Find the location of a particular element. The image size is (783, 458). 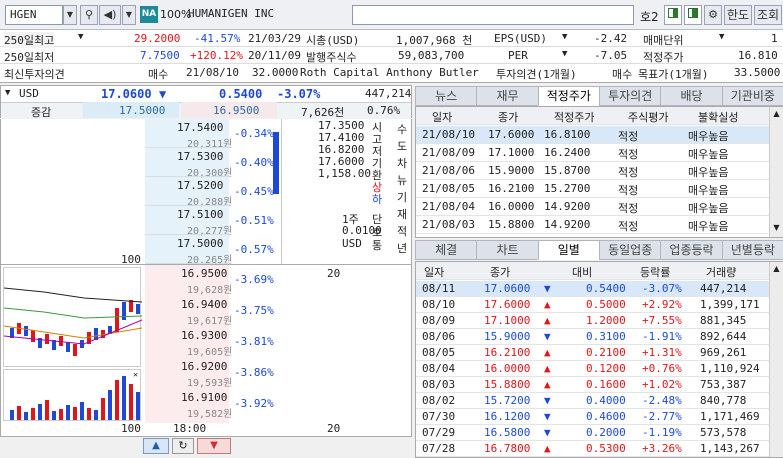

settings-icon: ⚙ is located at coordinates (713, 15).